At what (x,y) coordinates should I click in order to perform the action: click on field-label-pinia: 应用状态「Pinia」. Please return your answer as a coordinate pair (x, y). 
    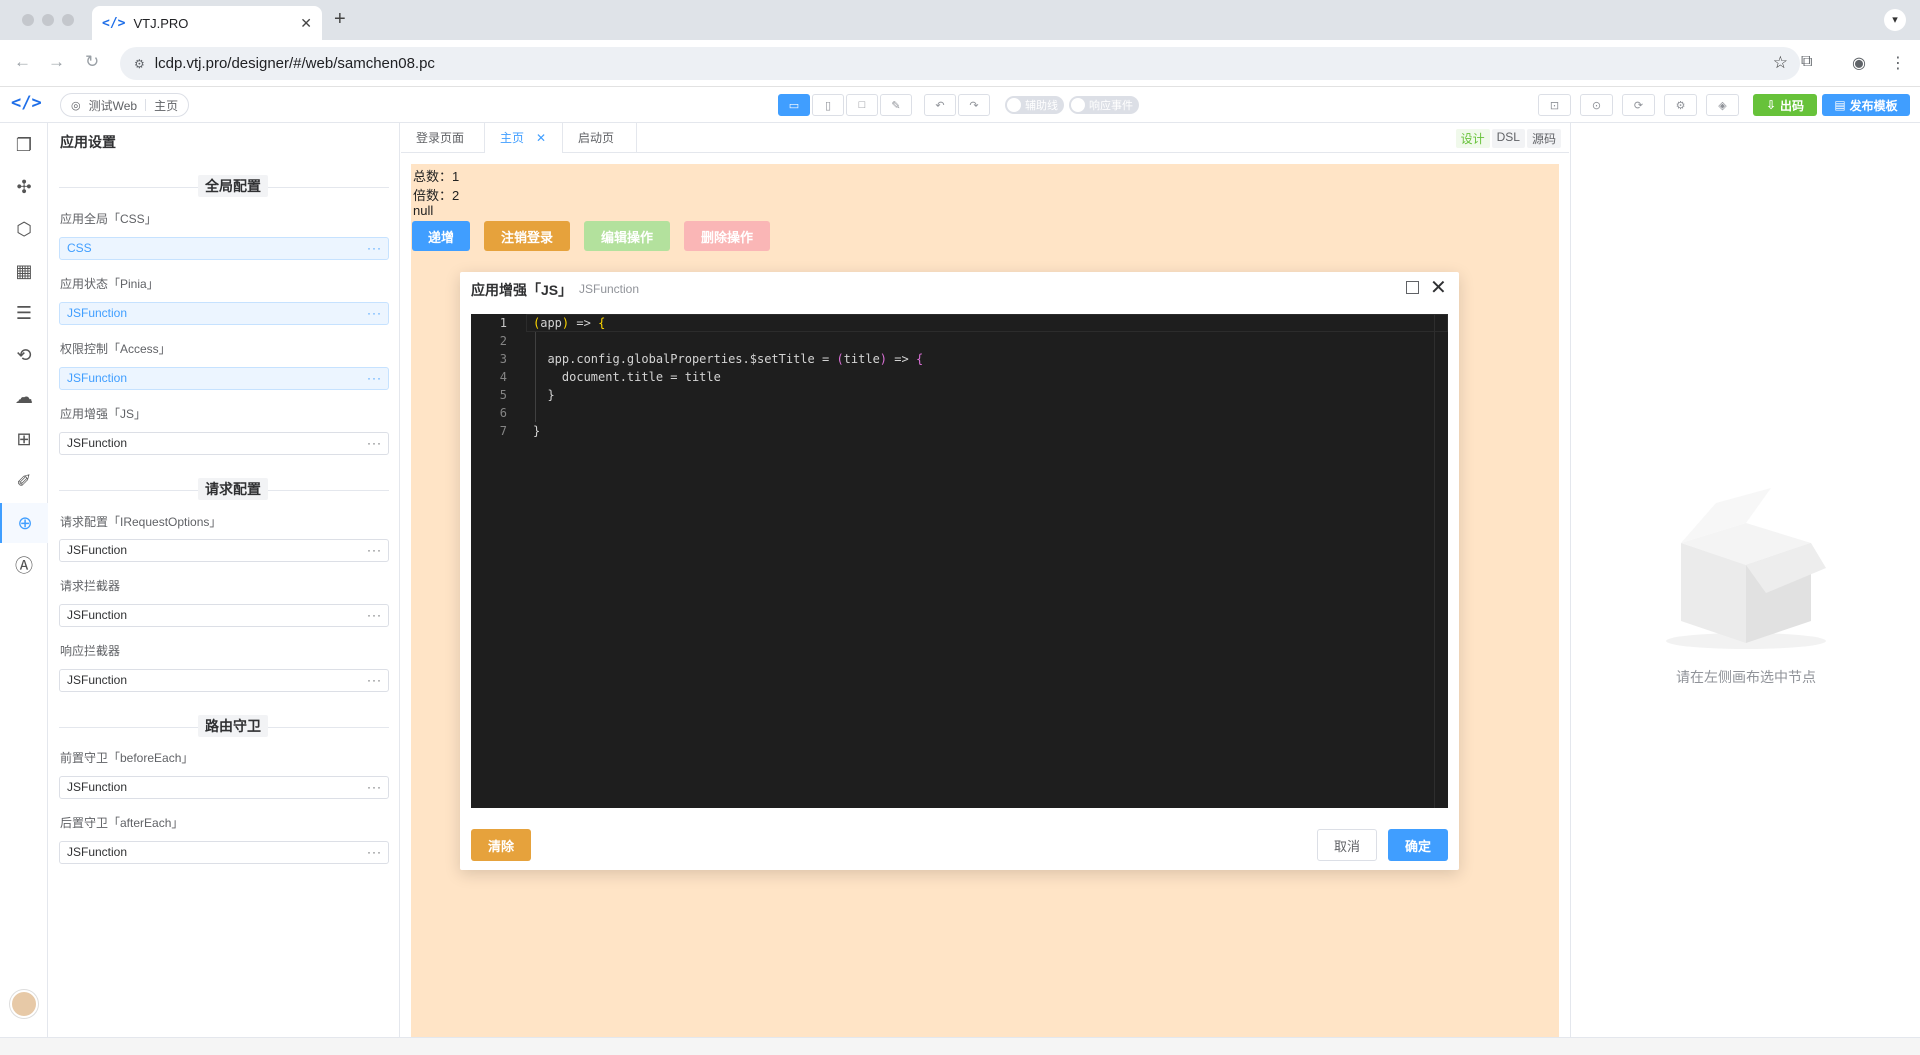
    Looking at the image, I should click on (109, 284).